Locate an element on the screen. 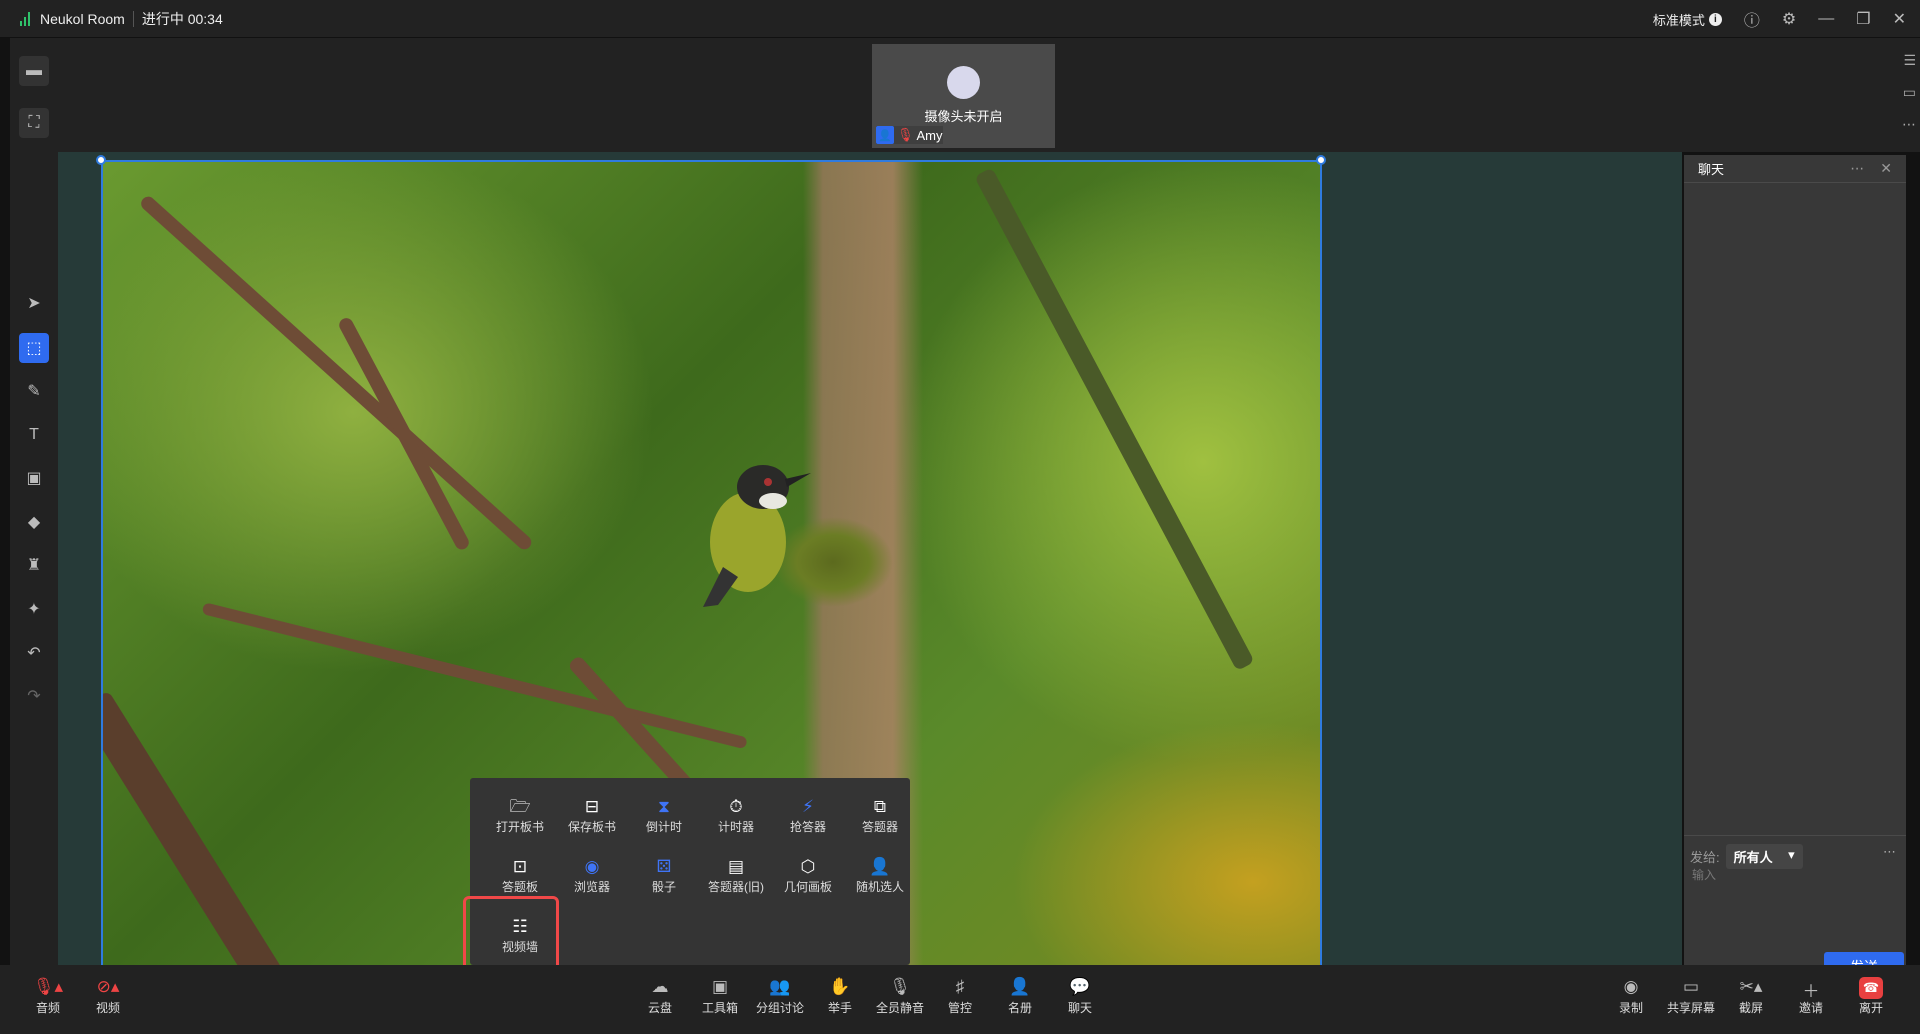  focus-icon: ⛶ is located at coordinates (34, 123).